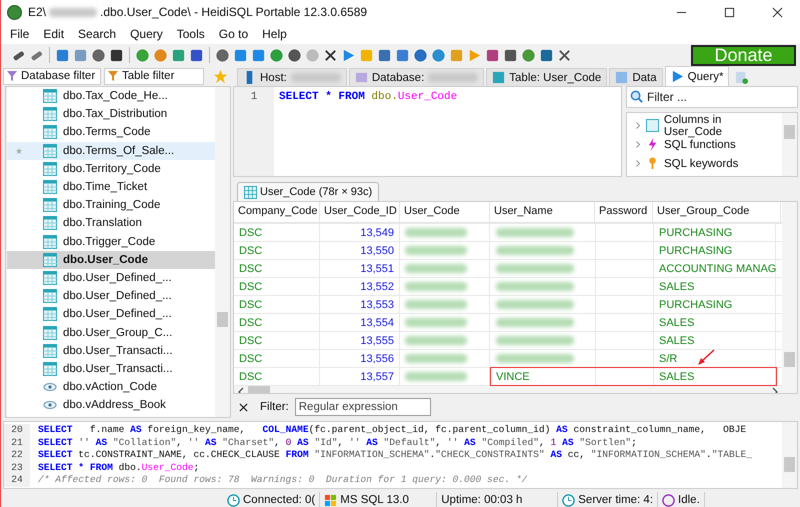  What do you see at coordinates (292, 77) in the screenshot?
I see `tab: Host:` at bounding box center [292, 77].